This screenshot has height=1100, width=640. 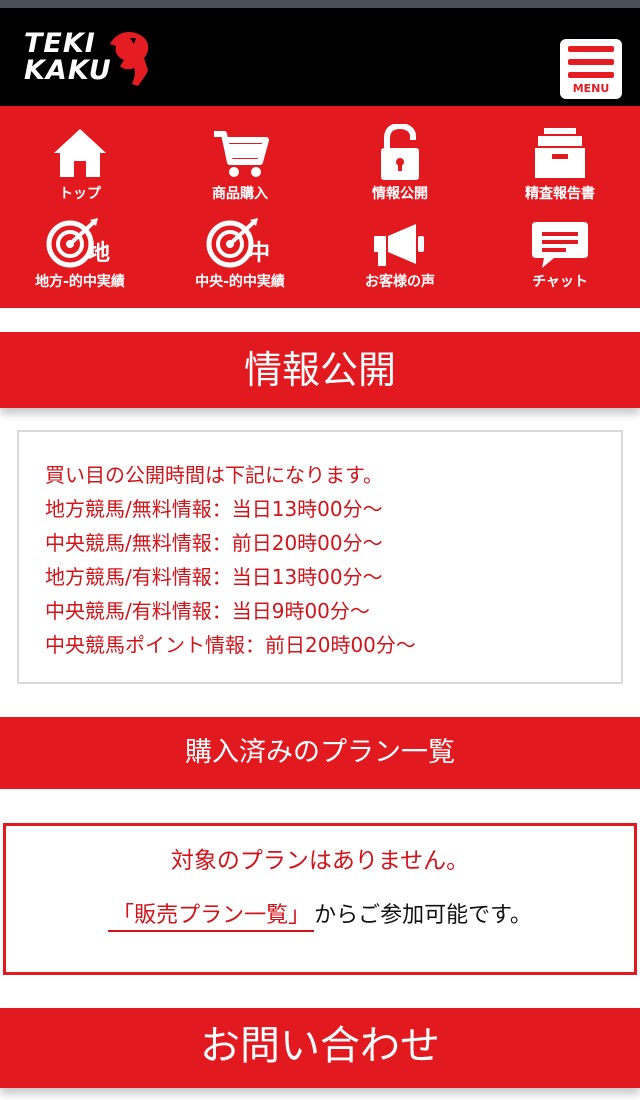 I want to click on plans-empty-box: 対象のプランはありません。 「販売プラン一覧」 からご参加可能です。, so click(x=320, y=899).